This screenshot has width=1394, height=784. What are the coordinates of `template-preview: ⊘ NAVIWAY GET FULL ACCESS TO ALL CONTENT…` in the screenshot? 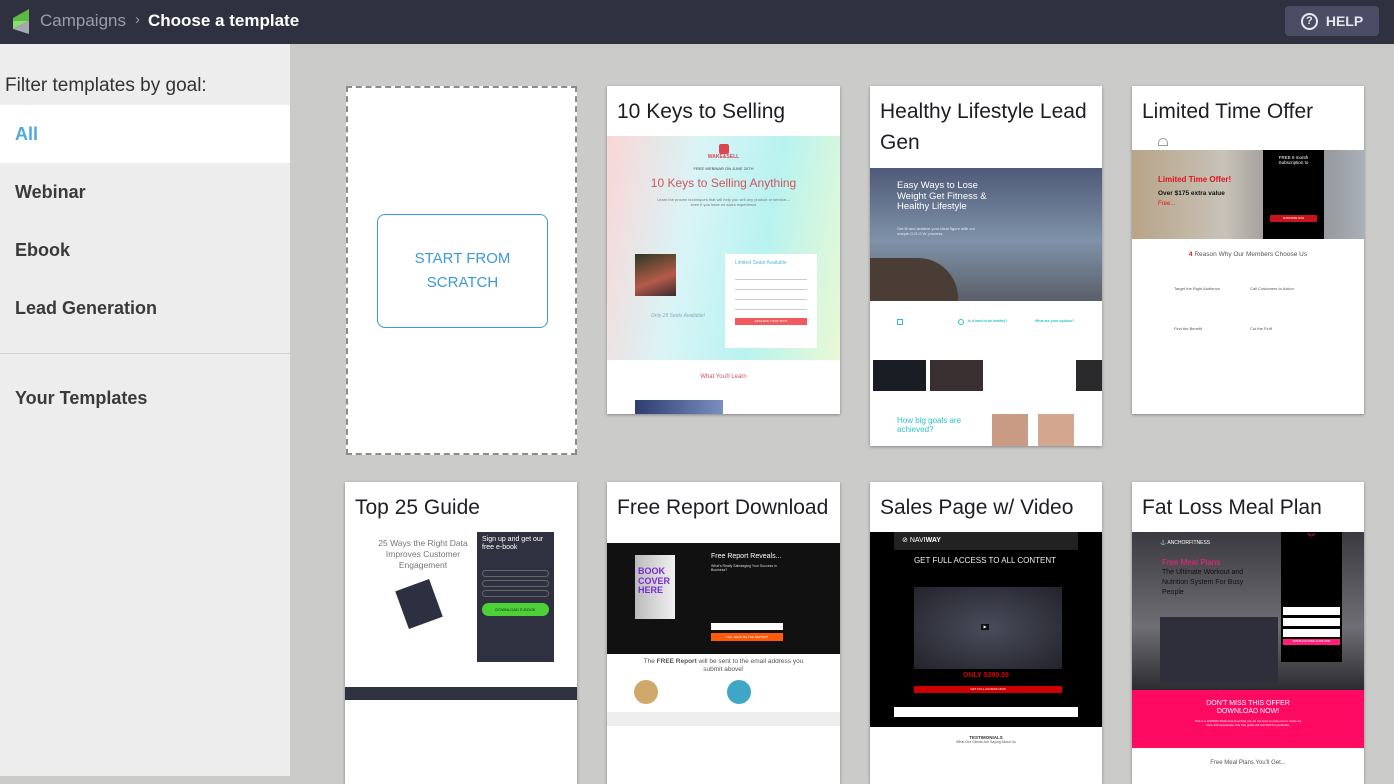 It's located at (986, 629).